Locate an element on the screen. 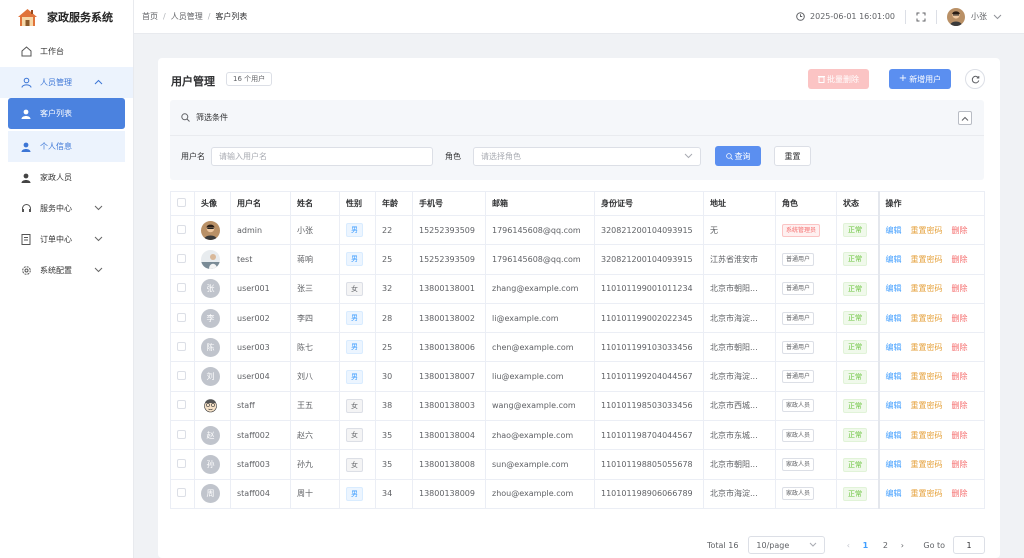  cell-username: admin is located at coordinates (260, 230).